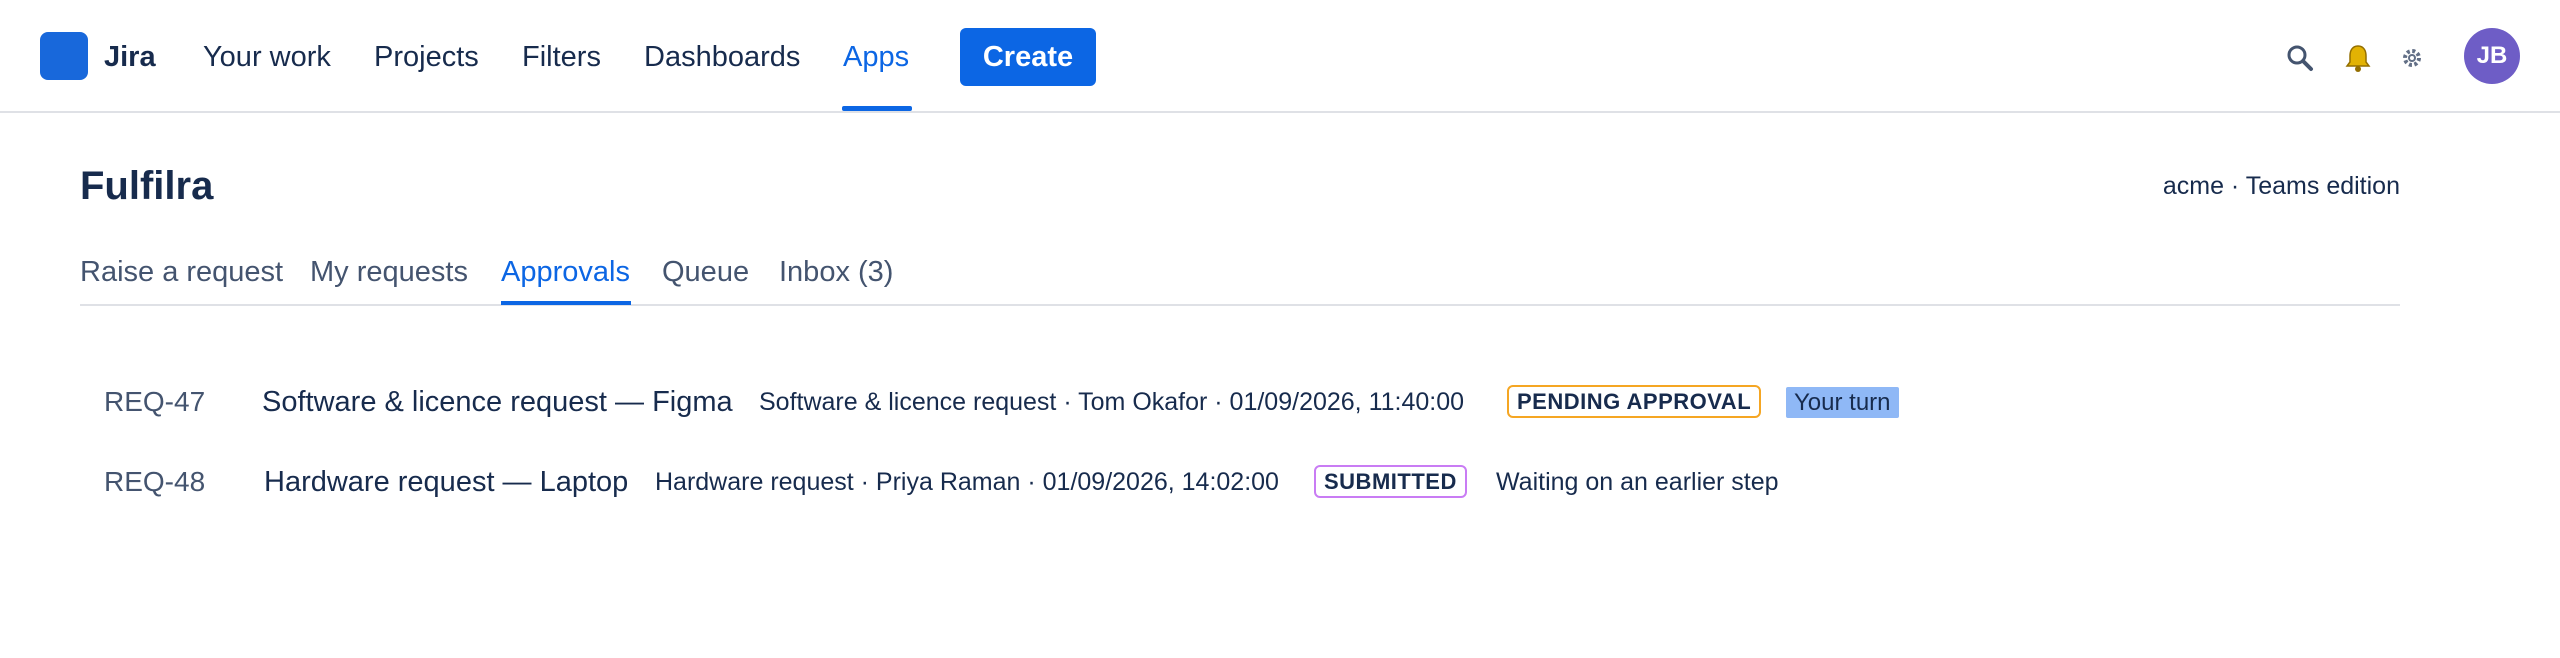 Image resolution: width=2560 pixels, height=658 pixels. Describe the element at coordinates (130, 57) in the screenshot. I see `product-name: Jira` at that location.